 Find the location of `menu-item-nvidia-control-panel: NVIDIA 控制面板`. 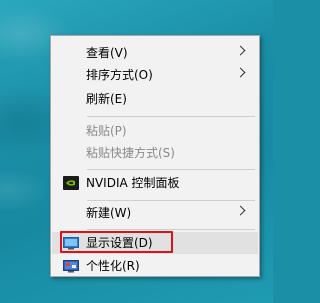

menu-item-nvidia-control-panel: NVIDIA 控制面板 is located at coordinates (155, 183).